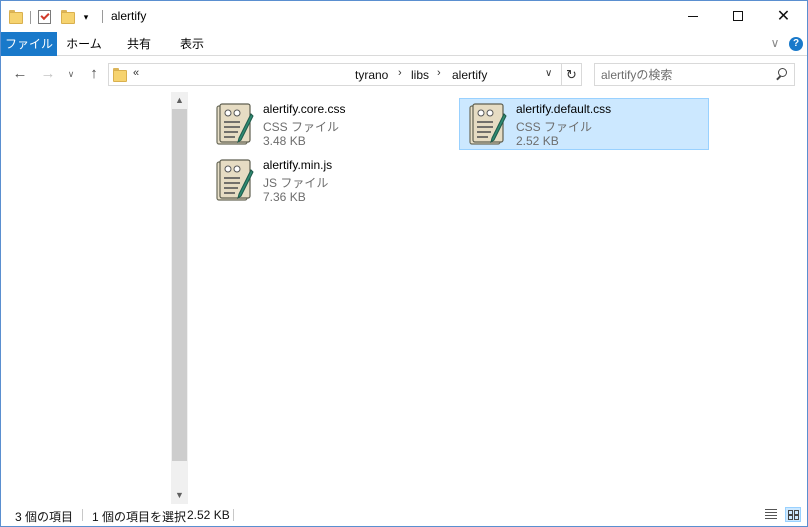  What do you see at coordinates (71, 74) in the screenshot?
I see `recent-locations-icon: ∨` at bounding box center [71, 74].